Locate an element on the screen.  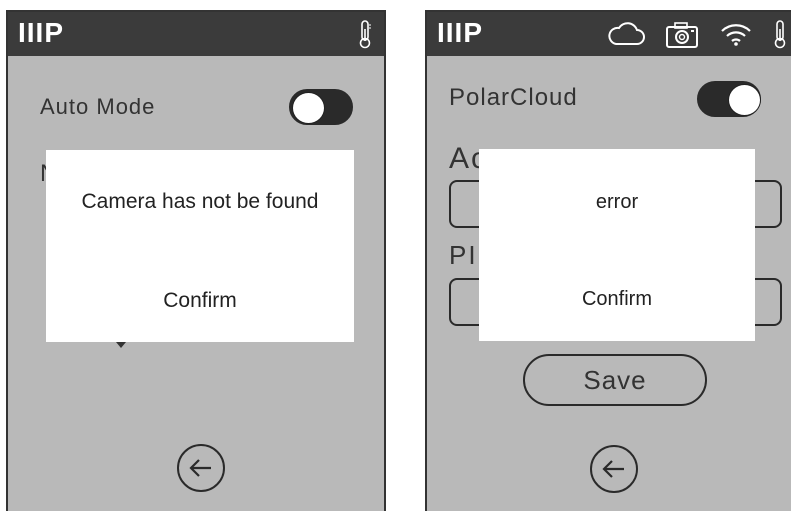
auto-mode-label: Auto Mode is located at coordinates (98, 106).